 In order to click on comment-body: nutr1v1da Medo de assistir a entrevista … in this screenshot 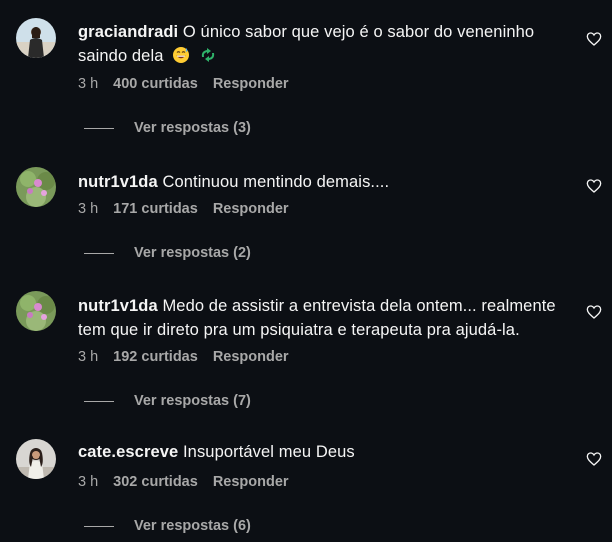, I will do `click(328, 318)`.